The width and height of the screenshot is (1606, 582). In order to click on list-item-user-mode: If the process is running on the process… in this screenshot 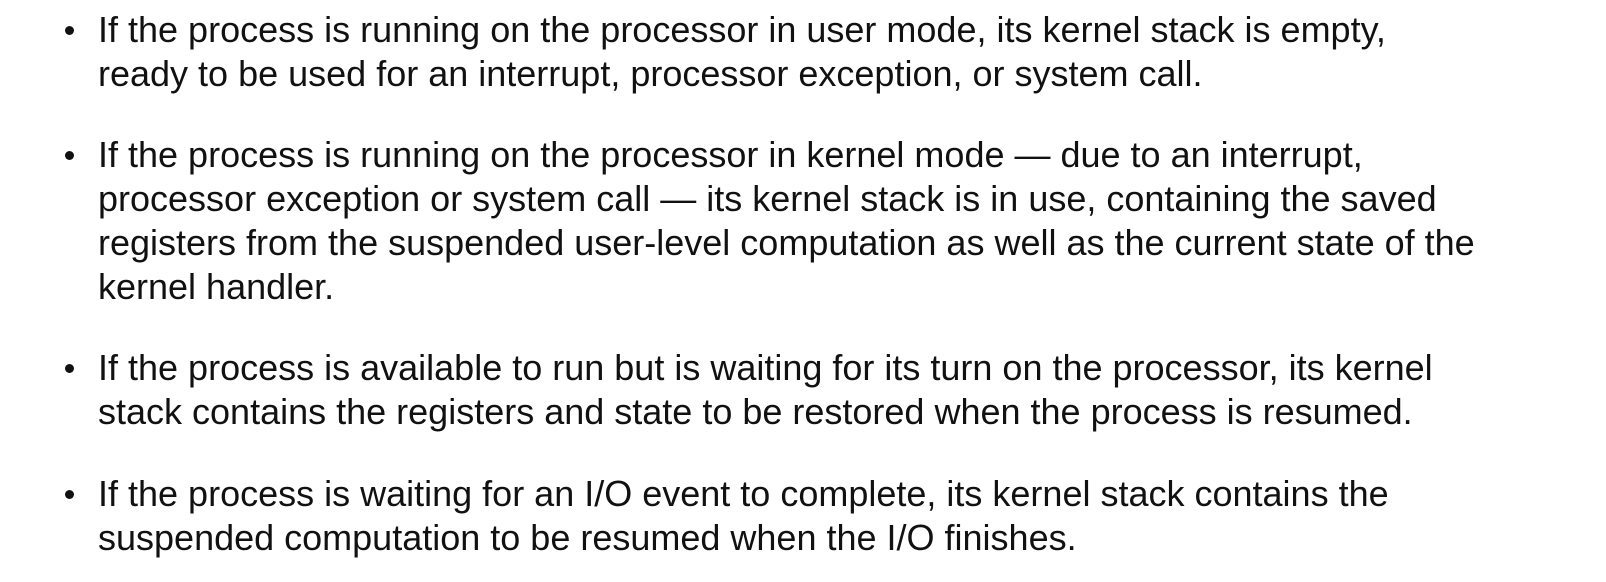, I will do `click(831, 52)`.